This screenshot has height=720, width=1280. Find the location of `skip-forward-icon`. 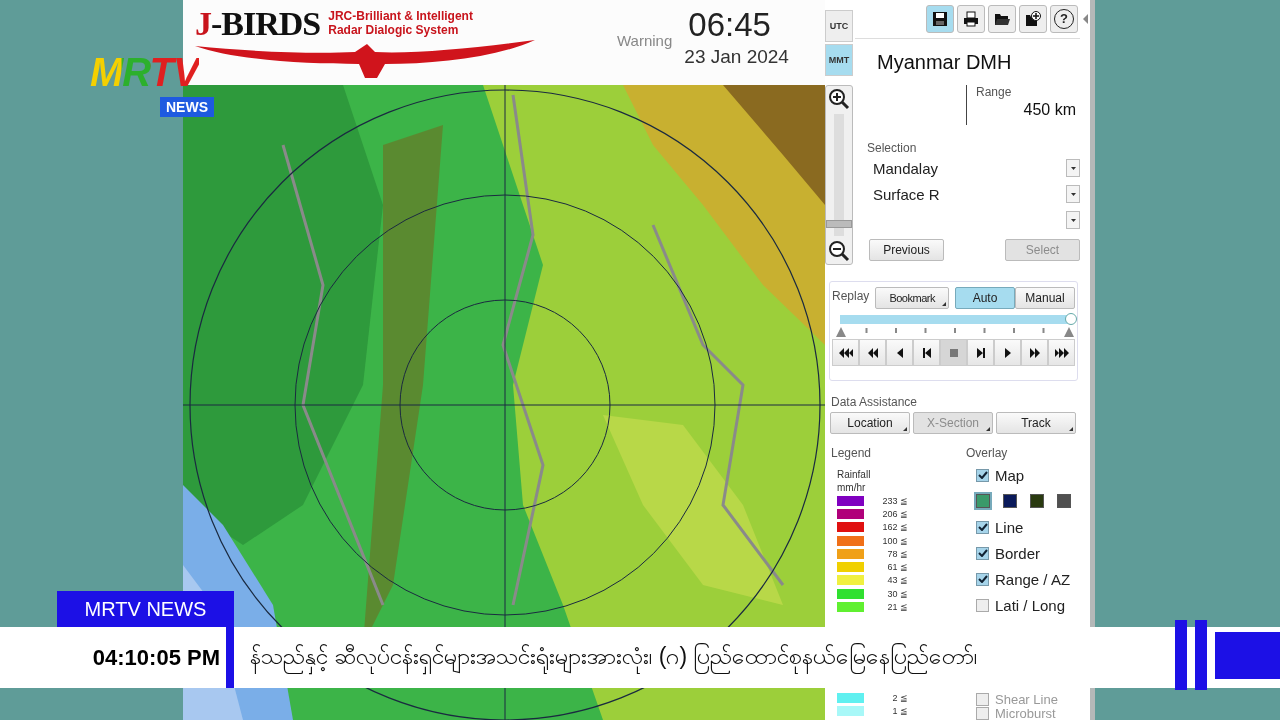

skip-forward-icon is located at coordinates (1061, 352).